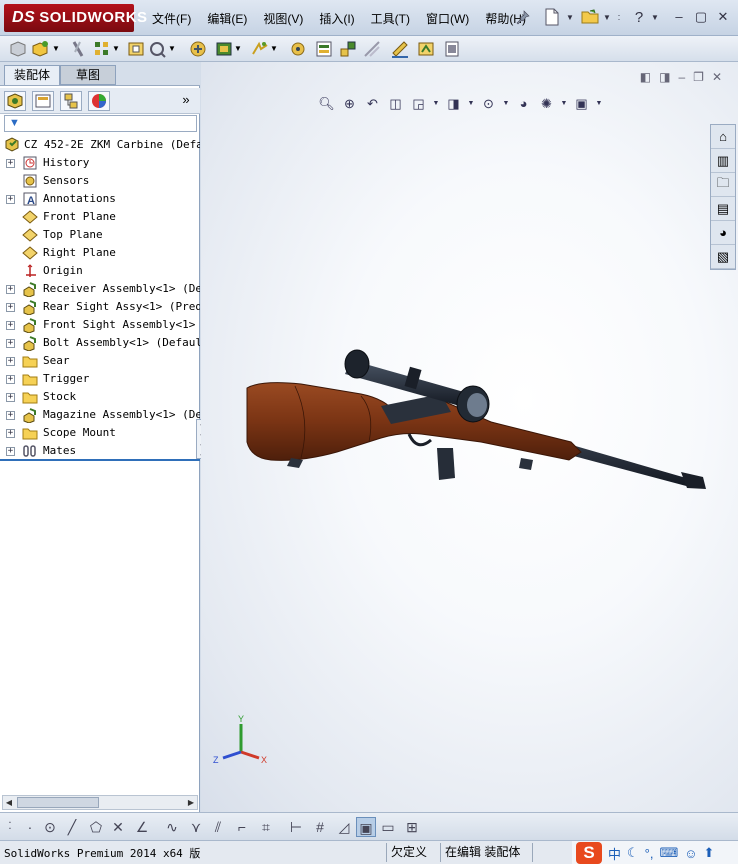 This screenshot has height=864, width=738. What do you see at coordinates (100, 123) in the screenshot?
I see `tree-filter: ▼` at bounding box center [100, 123].